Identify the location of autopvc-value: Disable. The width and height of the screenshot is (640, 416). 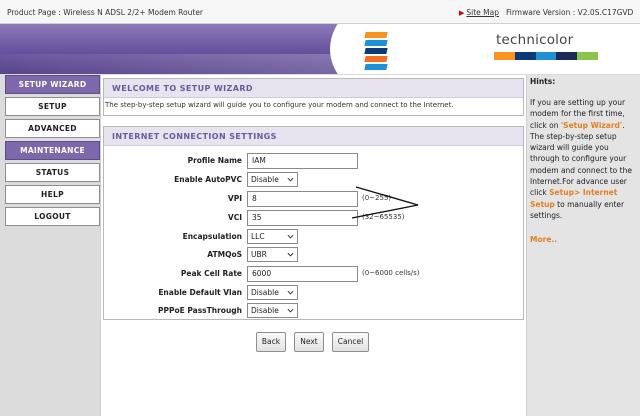
(265, 179).